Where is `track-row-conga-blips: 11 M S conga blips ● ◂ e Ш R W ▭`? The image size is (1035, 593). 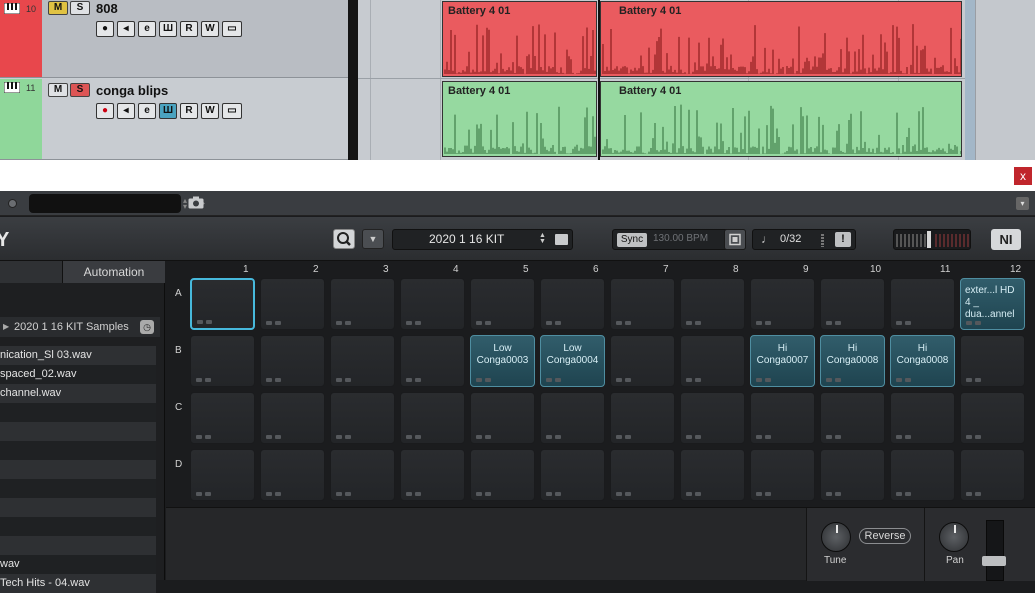
track-row-conga-blips: 11 M S conga blips ● ◂ e Ш R W ▭ is located at coordinates (174, 119).